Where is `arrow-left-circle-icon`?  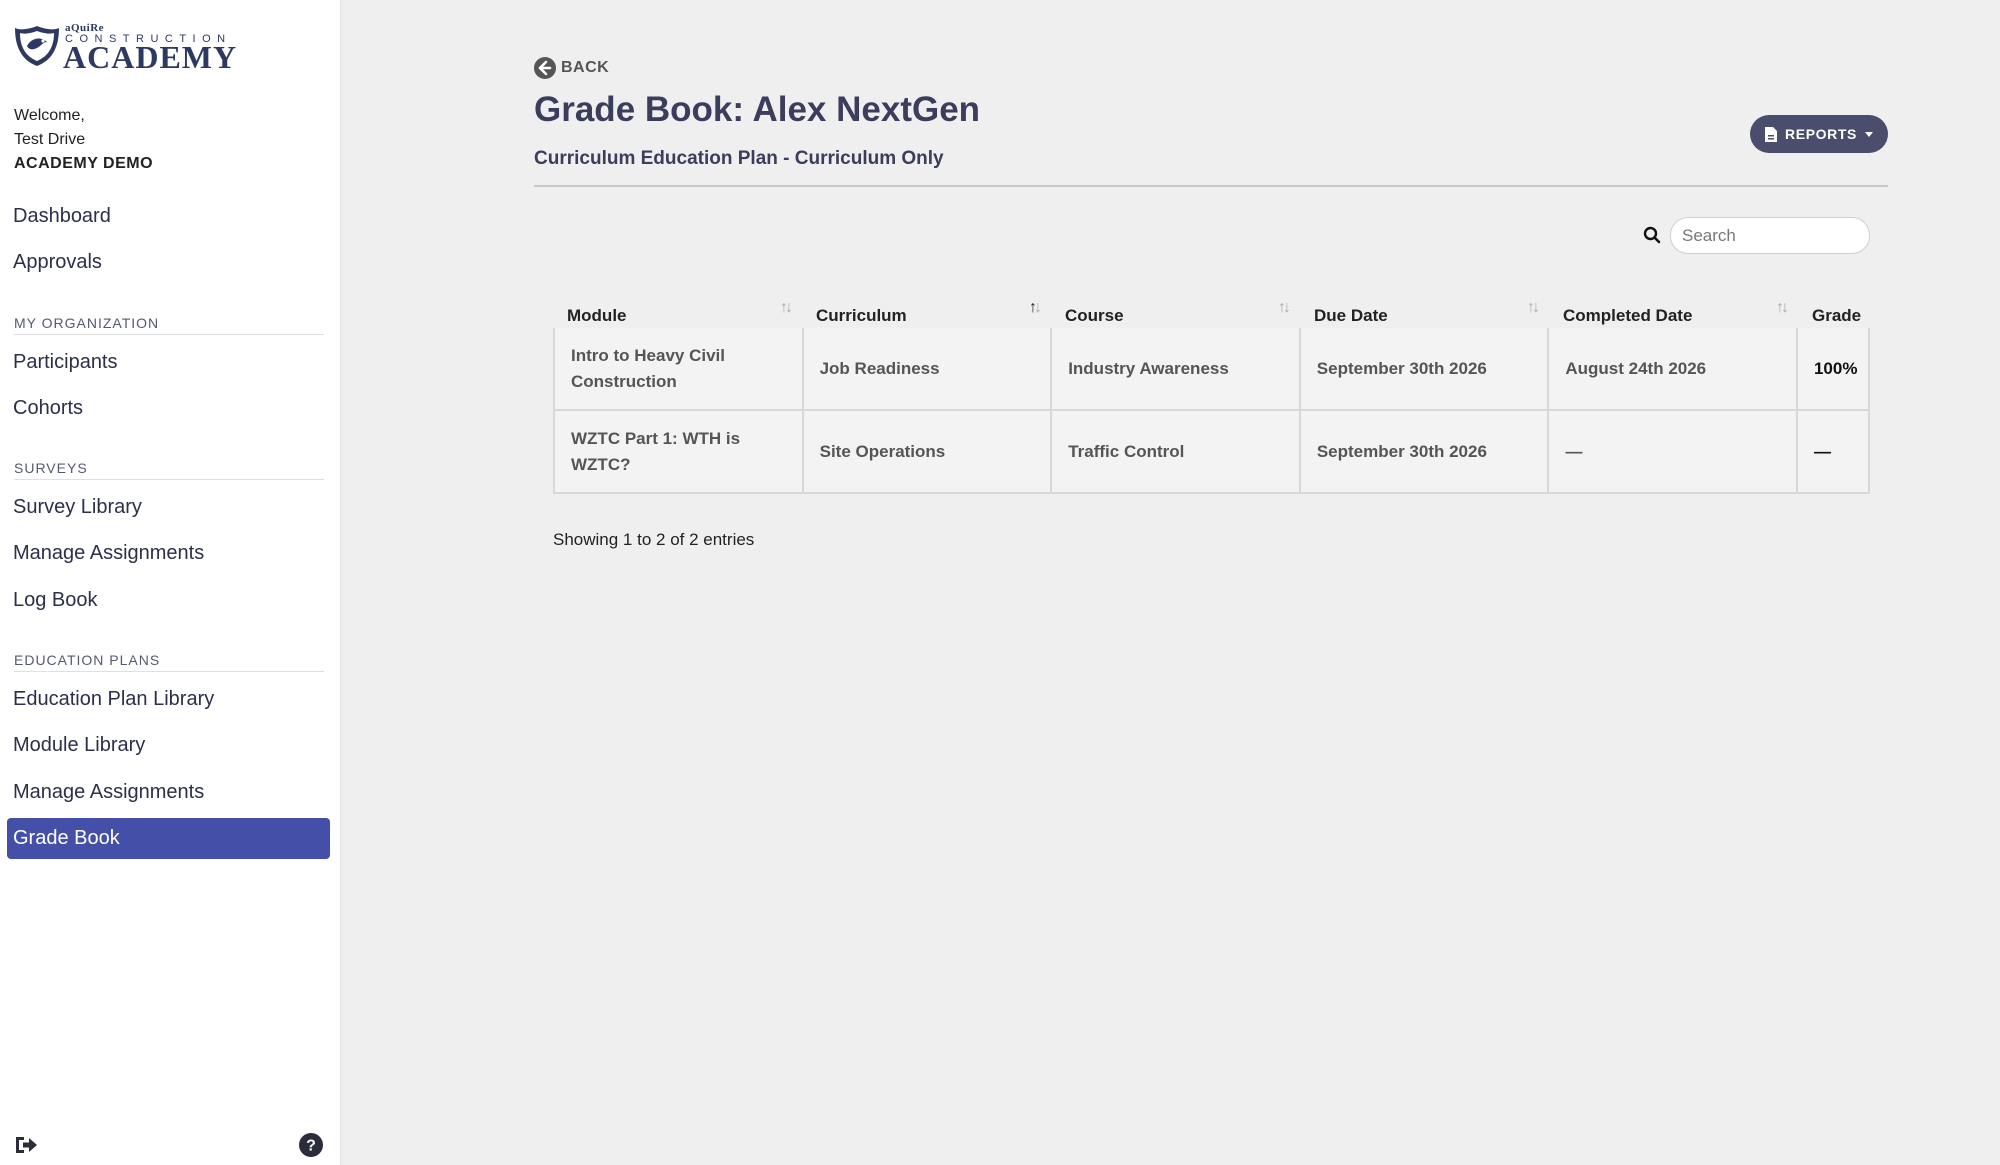 arrow-left-circle-icon is located at coordinates (545, 68).